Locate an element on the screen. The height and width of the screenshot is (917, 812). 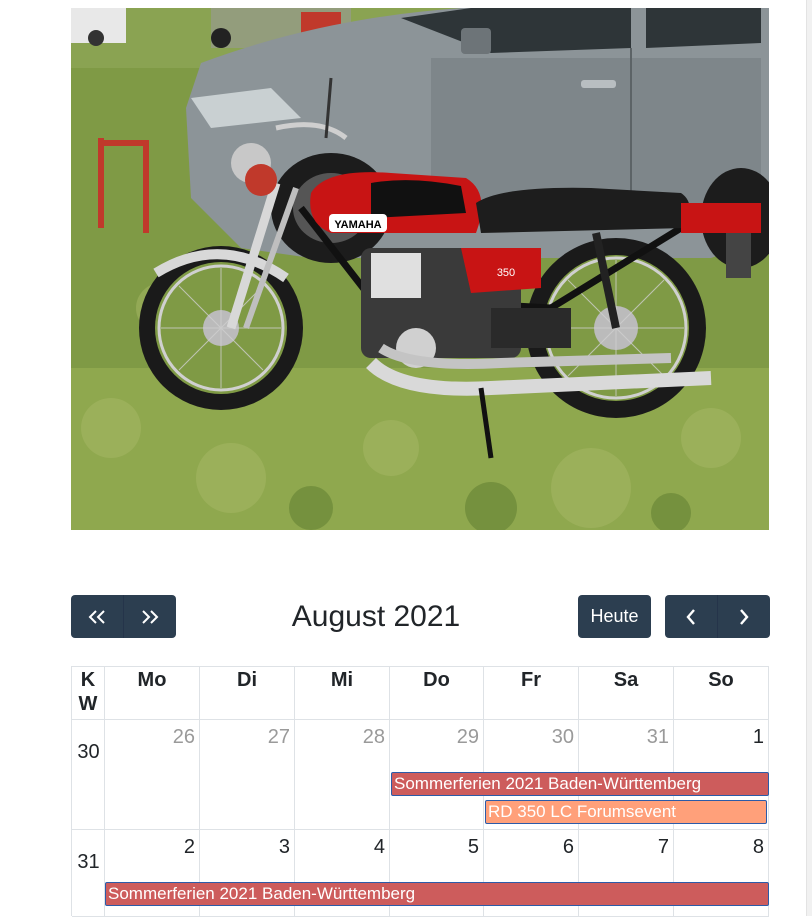
day-number: 2 is located at coordinates (189, 847).